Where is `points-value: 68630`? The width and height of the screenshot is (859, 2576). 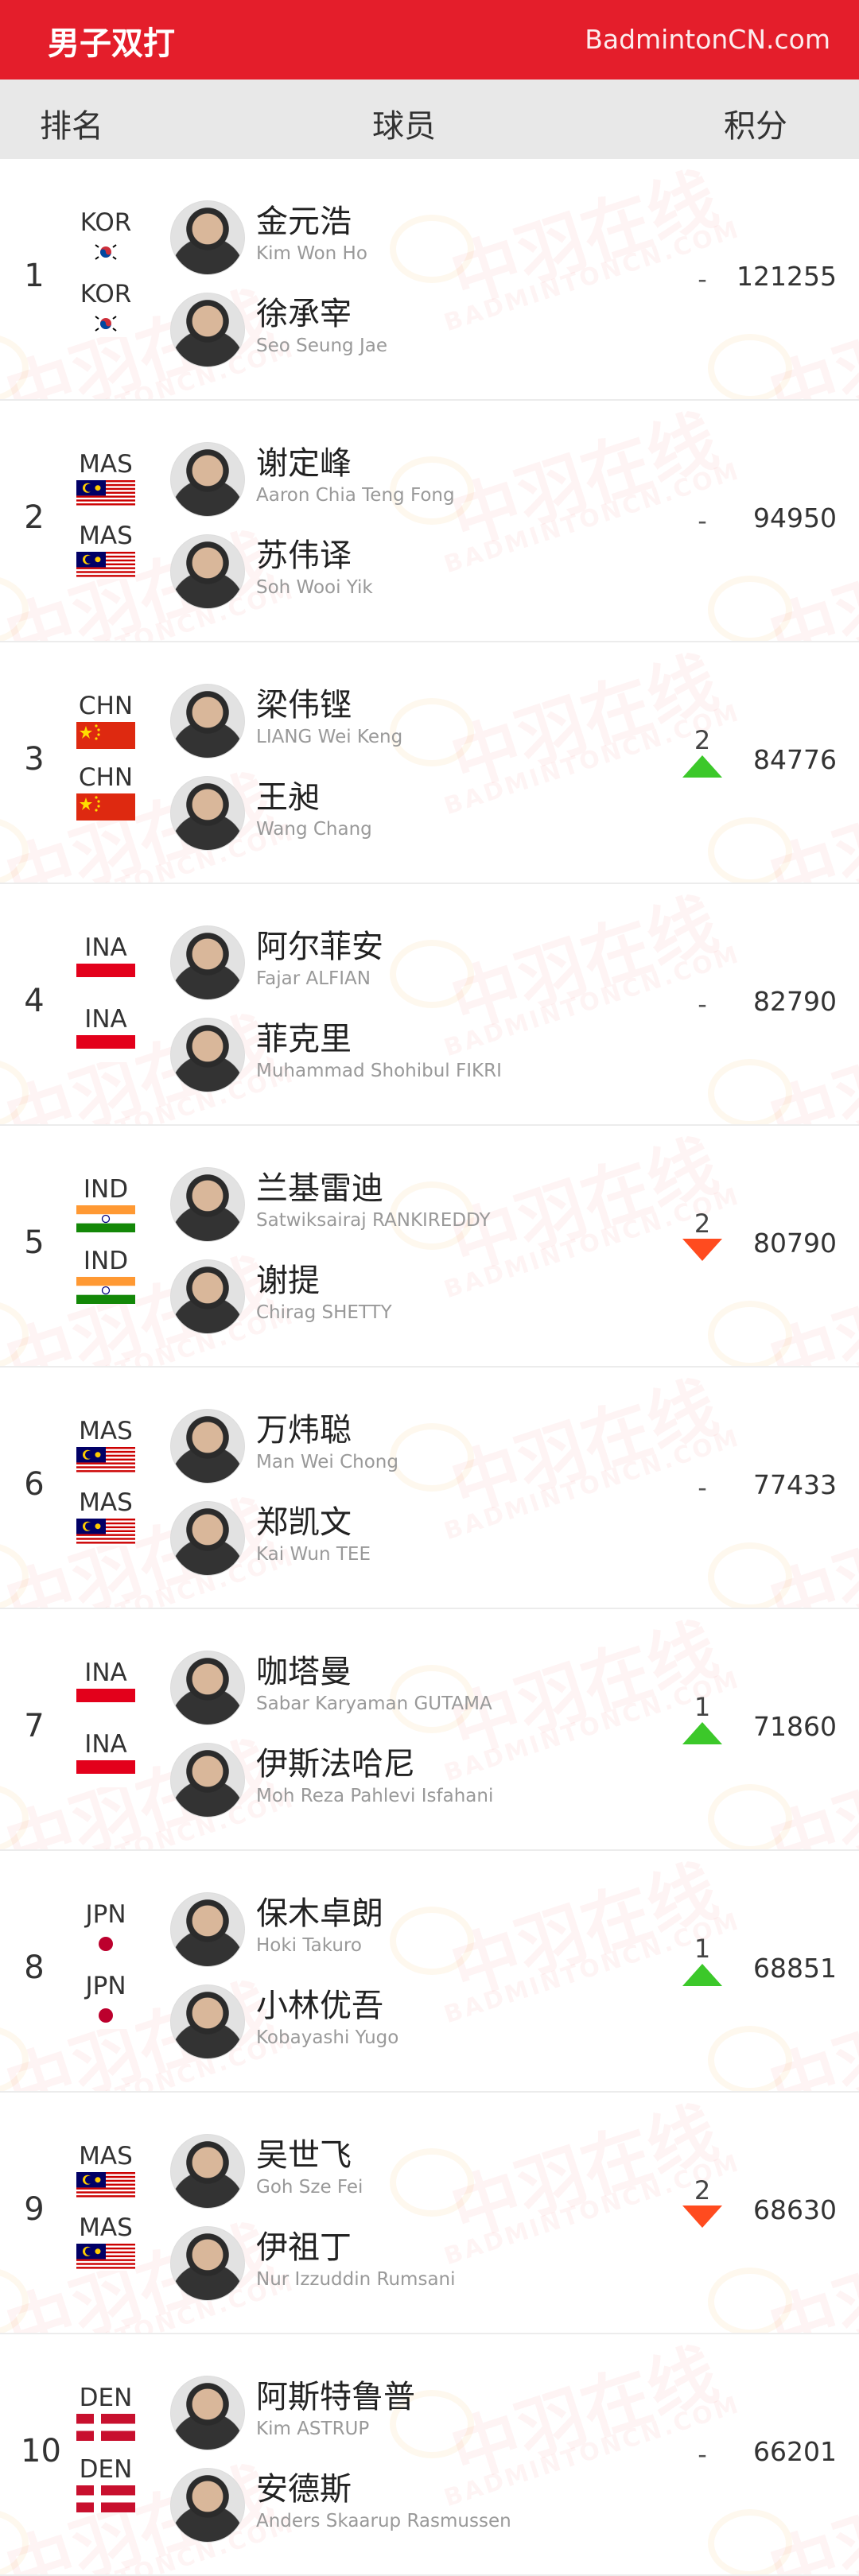
points-value: 68630 is located at coordinates (795, 2209).